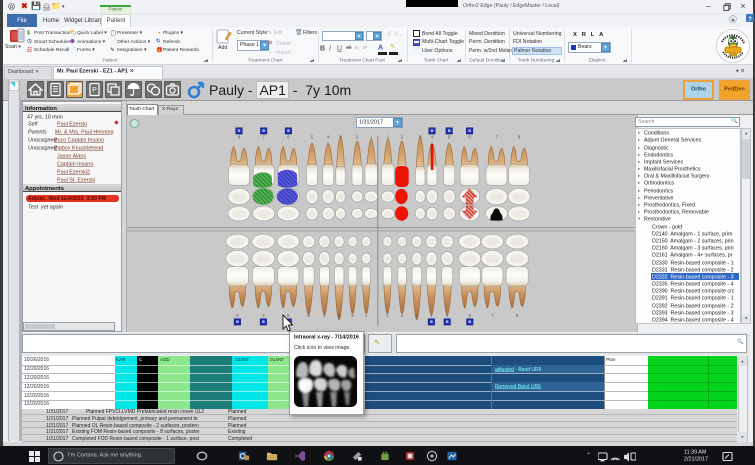 Image resolution: width=755 pixels, height=465 pixels. What do you see at coordinates (94, 90) in the screenshot?
I see `svg-text: P` at bounding box center [94, 90].